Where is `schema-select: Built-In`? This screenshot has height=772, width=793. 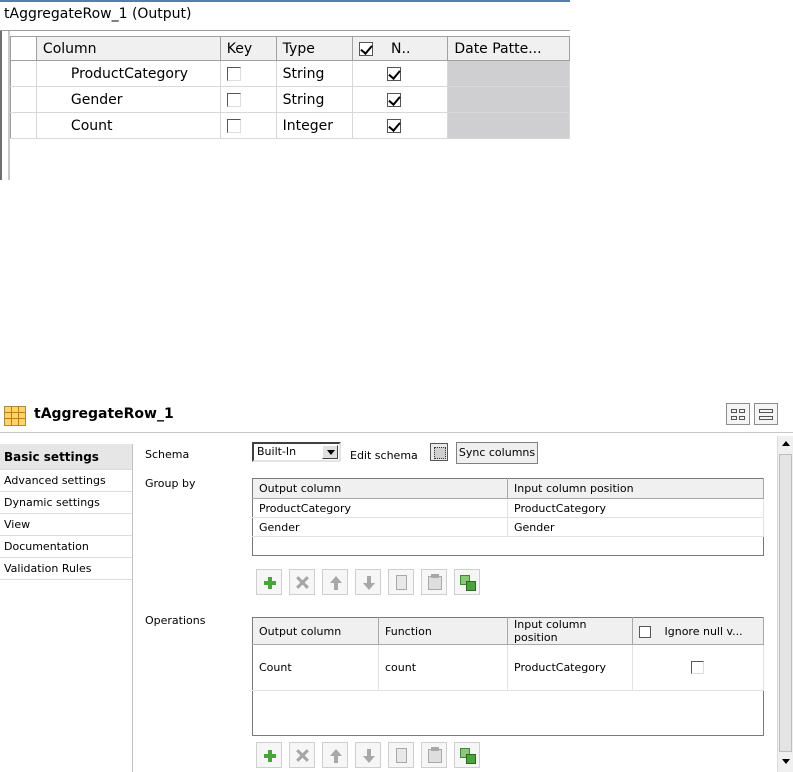 schema-select: Built-In is located at coordinates (296, 452).